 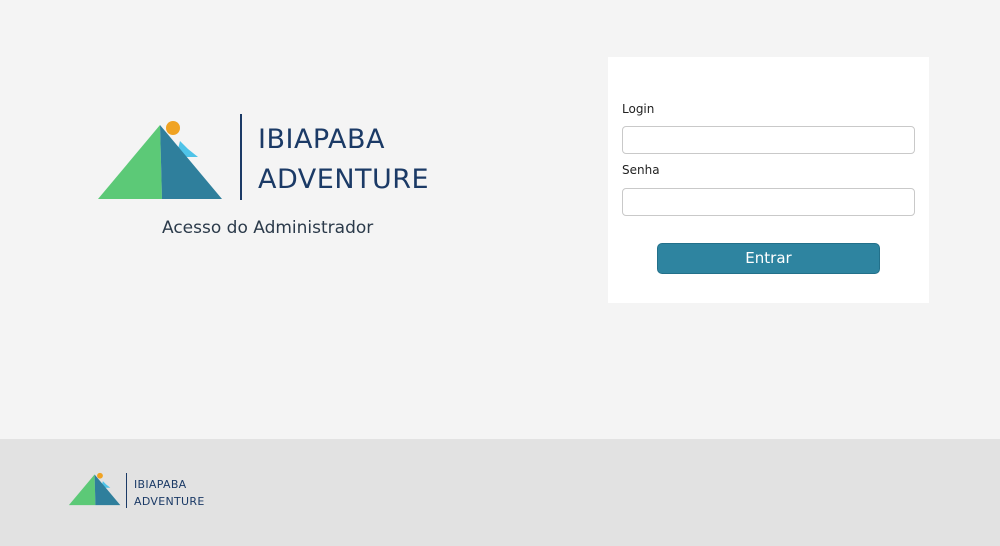 I want to click on login-label: Login, so click(x=638, y=109).